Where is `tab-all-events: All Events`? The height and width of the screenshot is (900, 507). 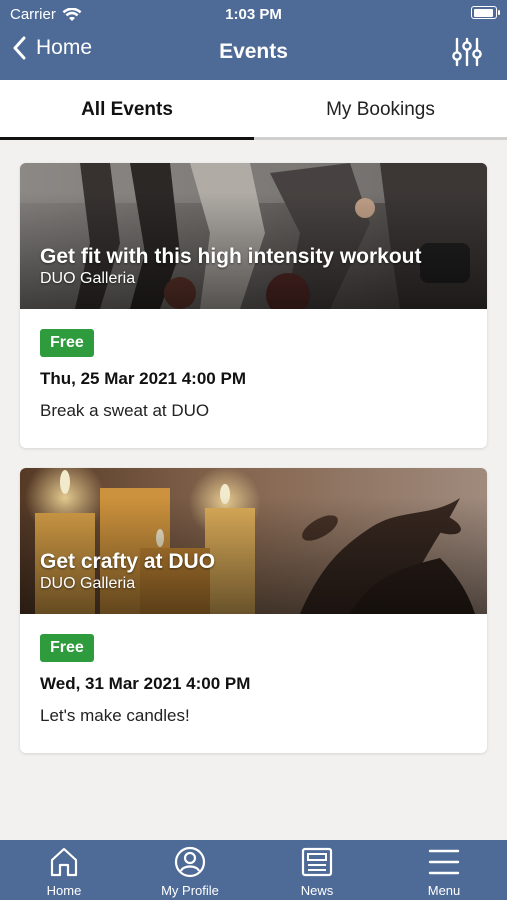 tab-all-events: All Events is located at coordinates (127, 110).